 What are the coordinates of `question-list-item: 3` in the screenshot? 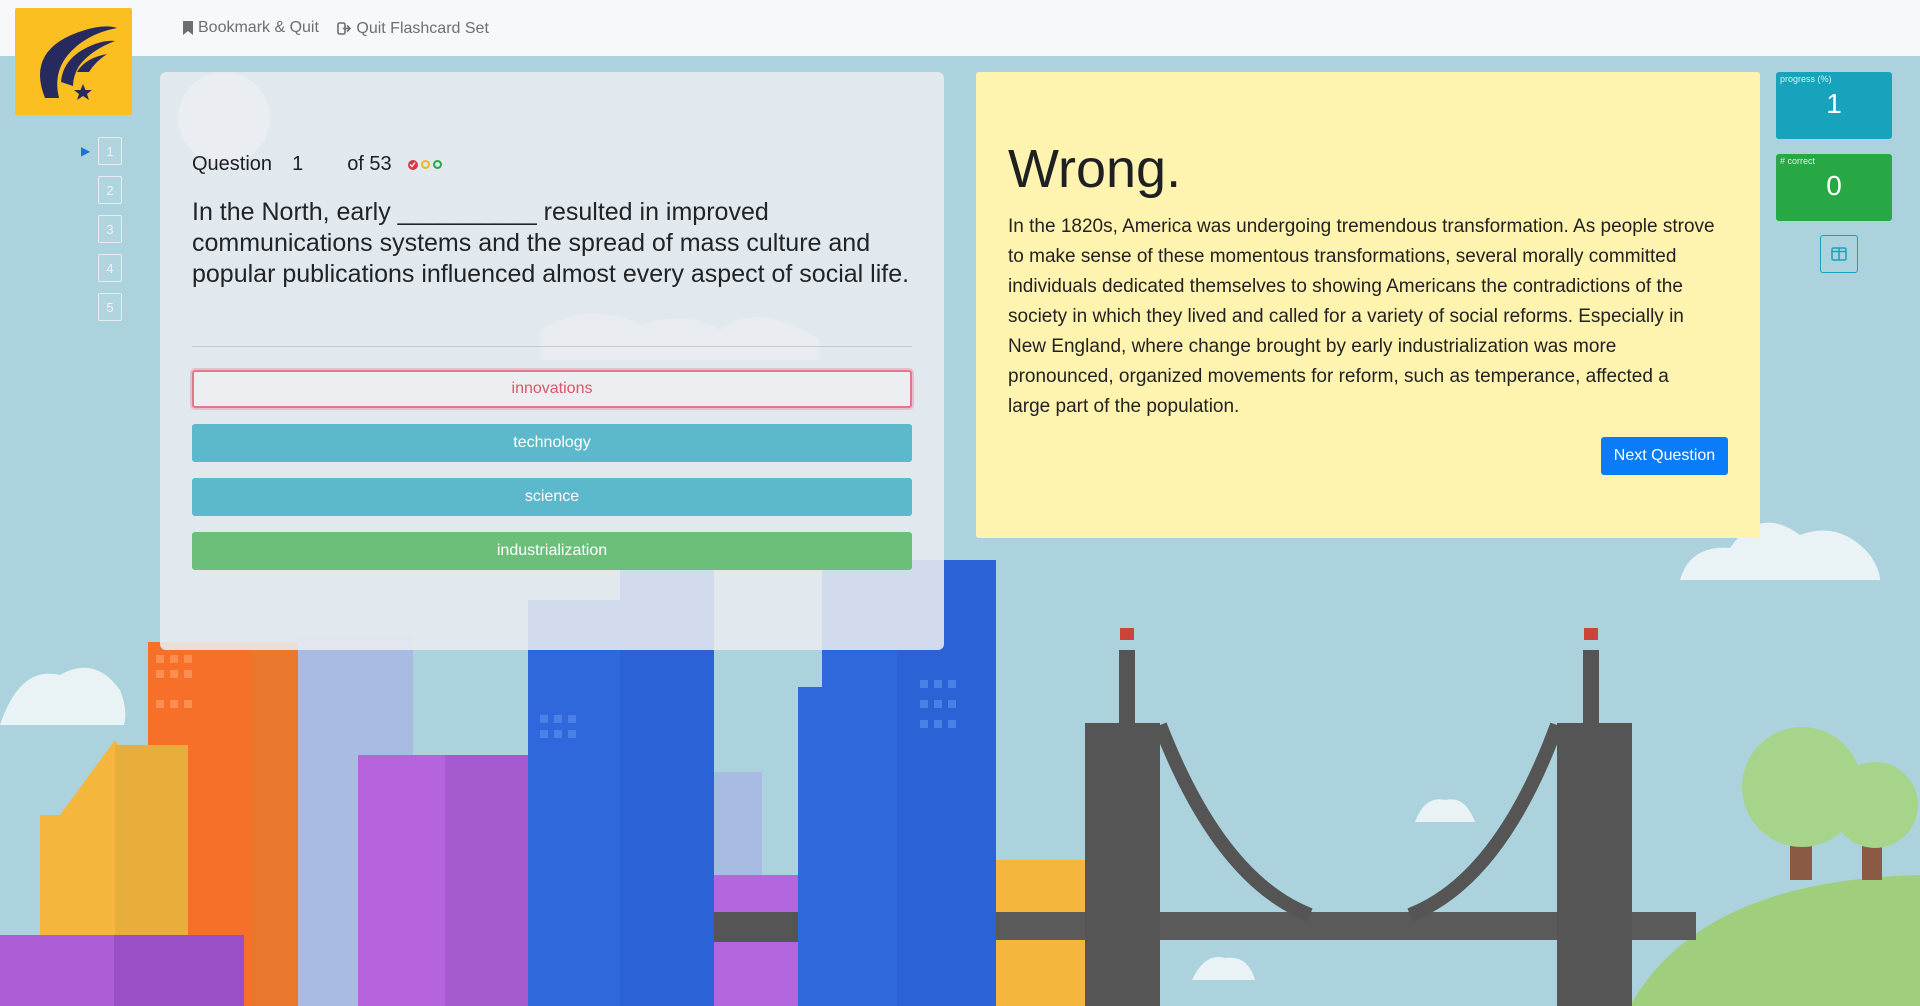 It's located at (111, 229).